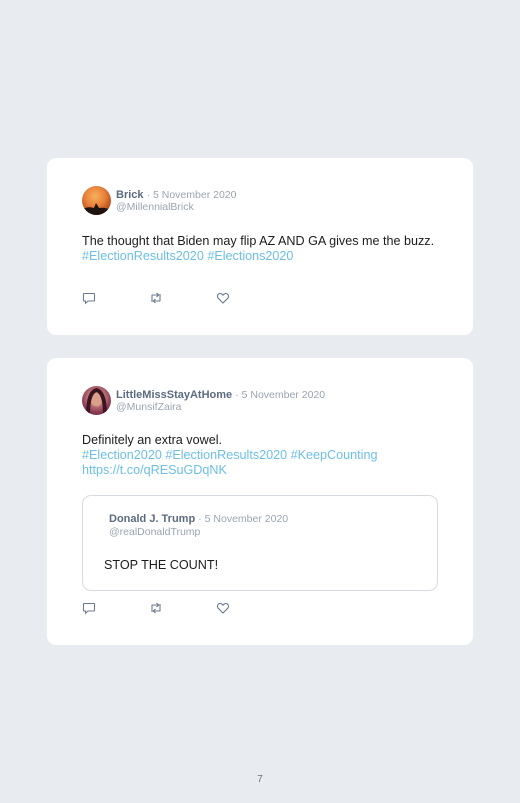 Image resolution: width=520 pixels, height=803 pixels. What do you see at coordinates (198, 532) in the screenshot?
I see `quoted-author-handle: @realDonaldTrump` at bounding box center [198, 532].